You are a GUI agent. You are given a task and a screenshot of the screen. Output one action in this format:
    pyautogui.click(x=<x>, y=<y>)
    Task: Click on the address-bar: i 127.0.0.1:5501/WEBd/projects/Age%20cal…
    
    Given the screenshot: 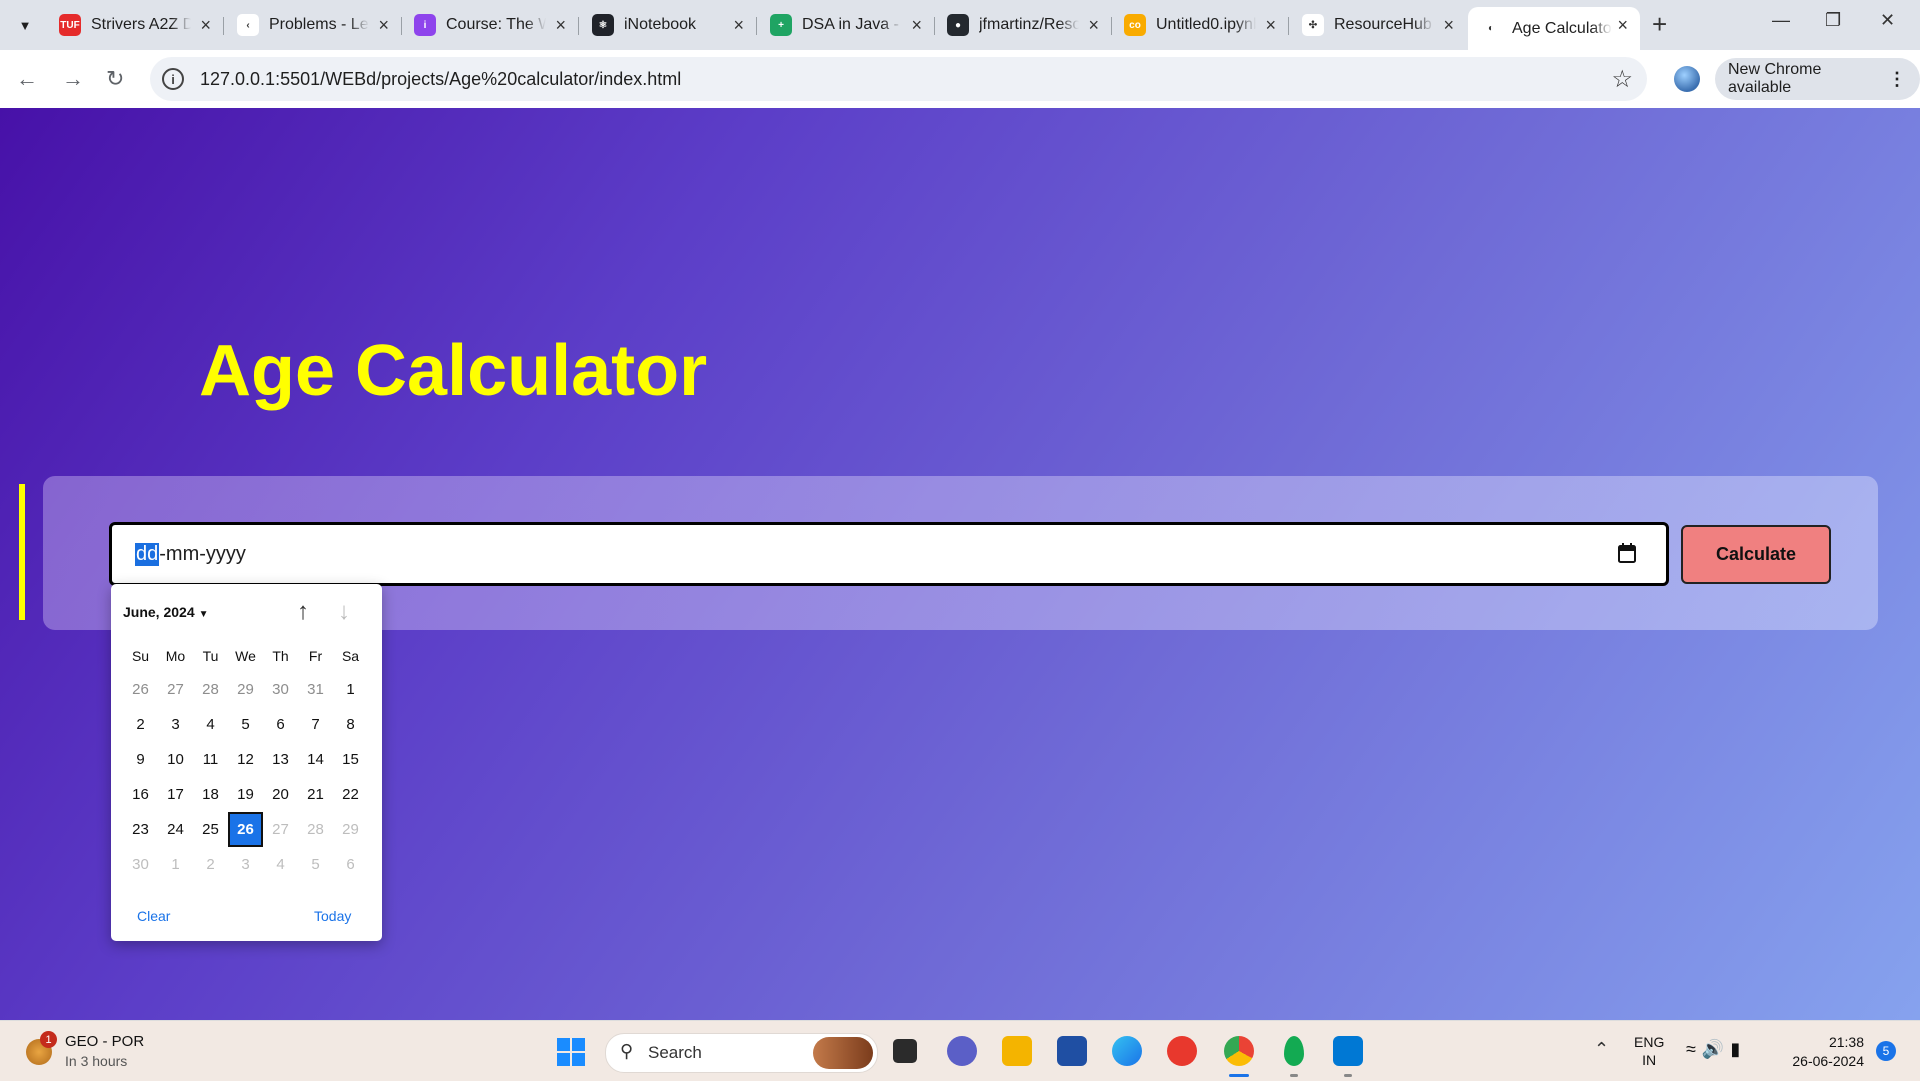 What is the action you would take?
    pyautogui.click(x=898, y=79)
    